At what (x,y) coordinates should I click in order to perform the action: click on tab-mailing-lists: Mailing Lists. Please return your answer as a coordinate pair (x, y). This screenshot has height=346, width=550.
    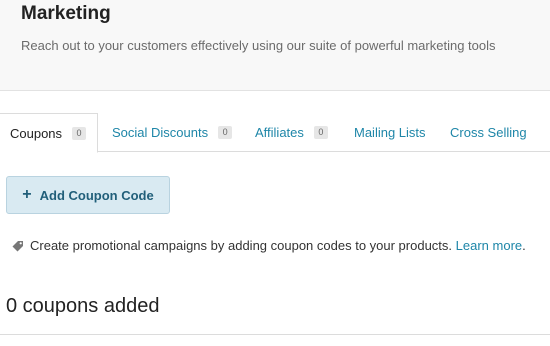
    Looking at the image, I should click on (390, 132).